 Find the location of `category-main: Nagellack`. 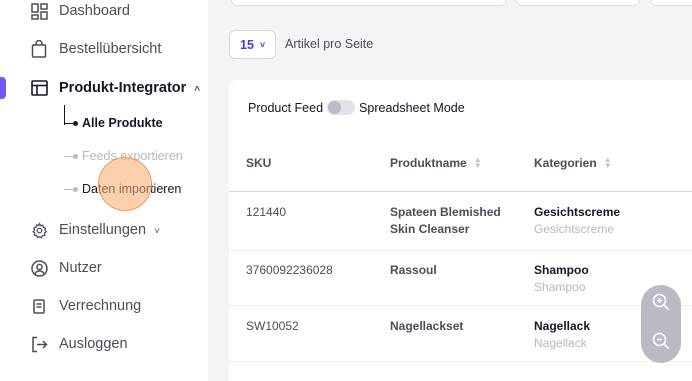

category-main: Nagellack is located at coordinates (562, 326).